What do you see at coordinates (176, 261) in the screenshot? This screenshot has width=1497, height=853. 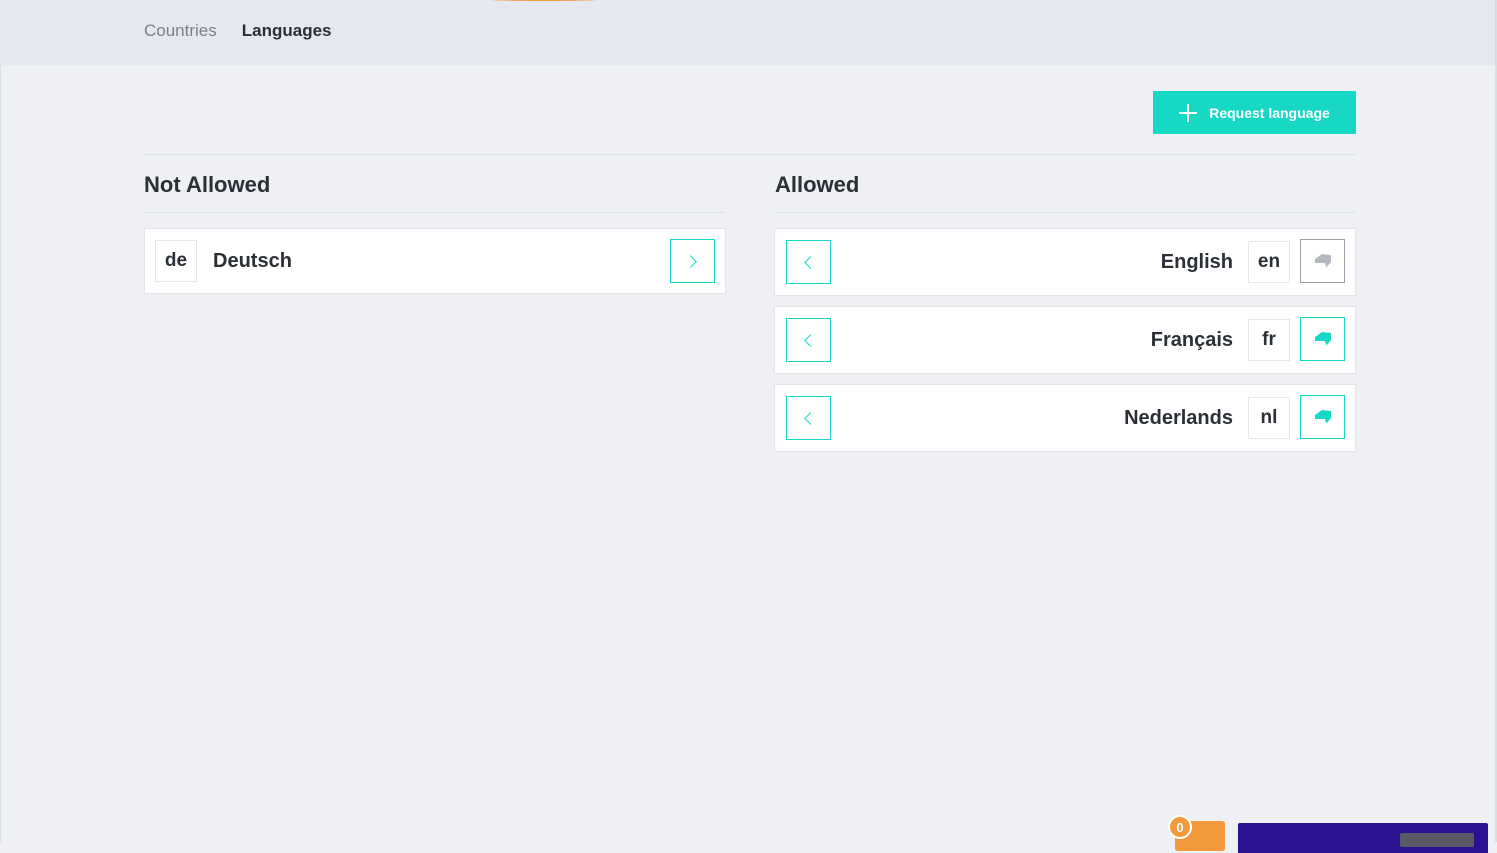 I see `language-code-badge: de` at bounding box center [176, 261].